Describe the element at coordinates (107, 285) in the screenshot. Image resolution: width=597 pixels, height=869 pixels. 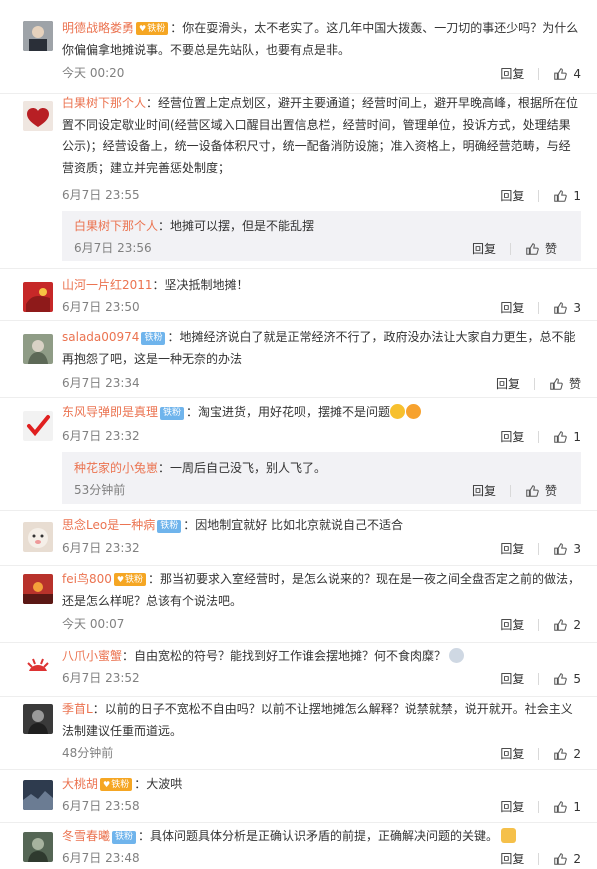
I see `comment-username: 山河一片红2011` at that location.